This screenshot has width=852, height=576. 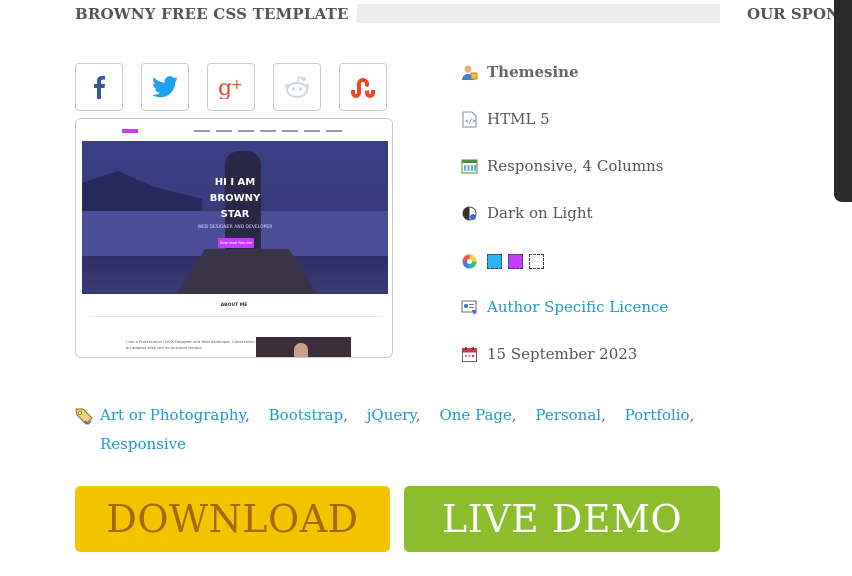 What do you see at coordinates (527, 213) in the screenshot?
I see `meta-theme: Dark on Light` at bounding box center [527, 213].